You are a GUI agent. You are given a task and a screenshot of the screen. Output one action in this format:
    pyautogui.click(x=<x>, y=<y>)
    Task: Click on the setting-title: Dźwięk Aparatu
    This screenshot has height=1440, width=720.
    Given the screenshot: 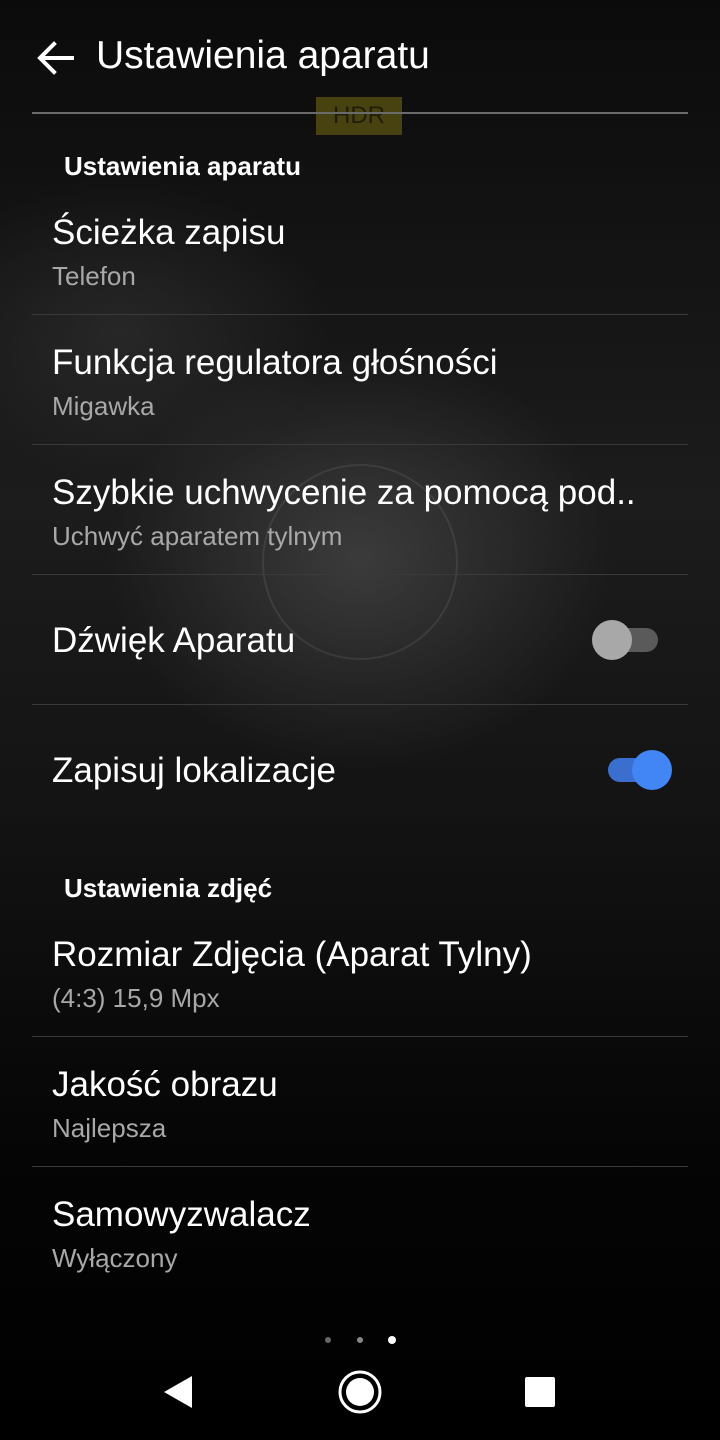 What is the action you would take?
    pyautogui.click(x=174, y=640)
    